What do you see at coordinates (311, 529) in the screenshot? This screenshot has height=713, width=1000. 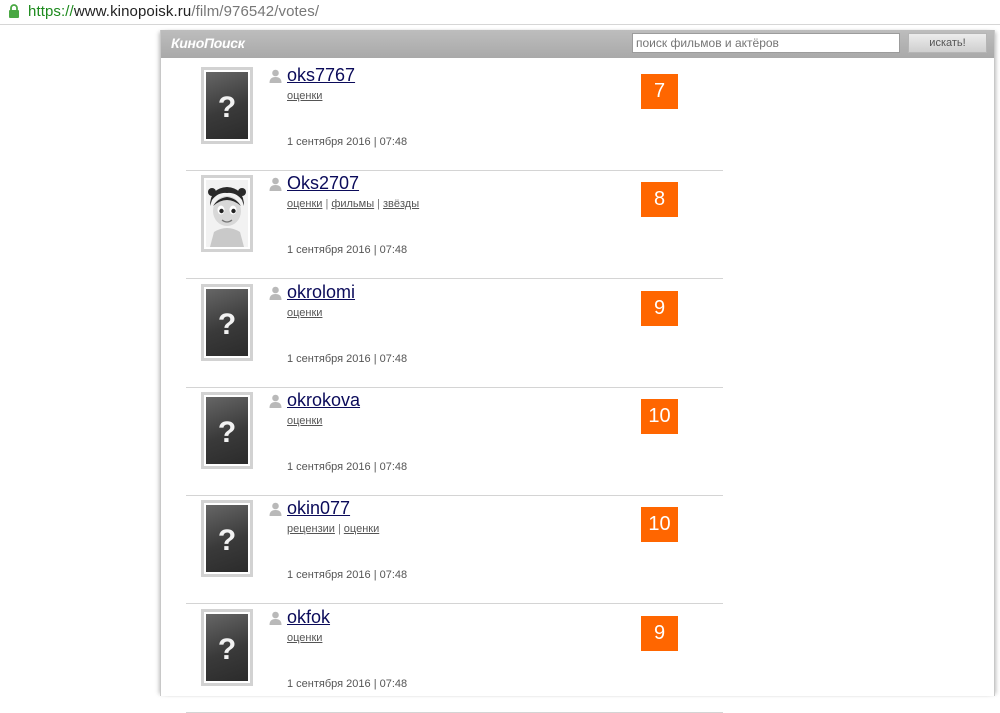 I see `user-section-link: рецензии` at bounding box center [311, 529].